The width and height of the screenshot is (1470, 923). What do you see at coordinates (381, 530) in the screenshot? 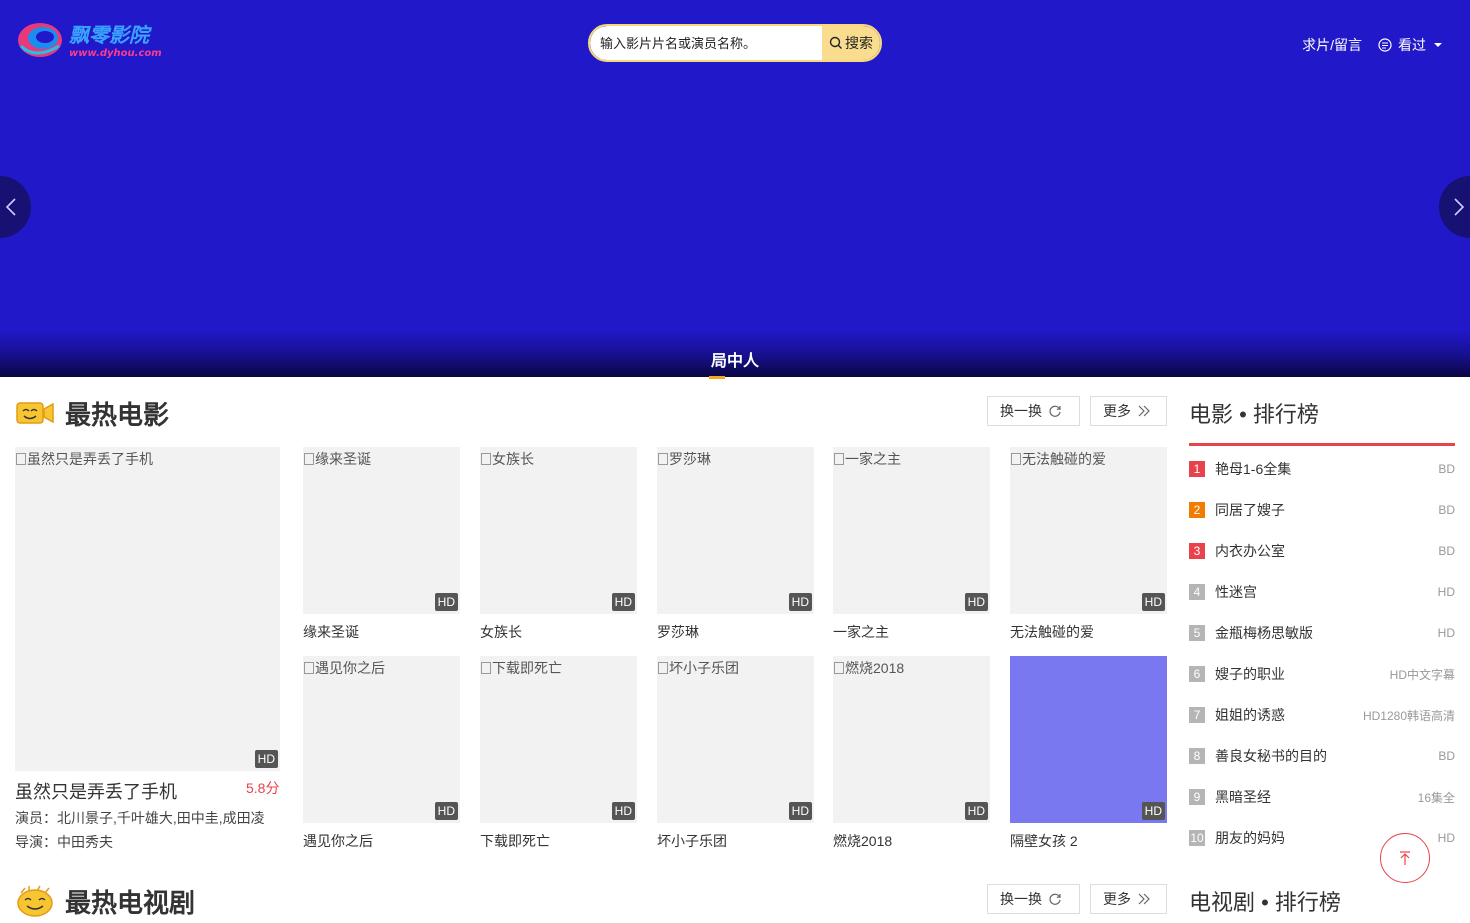
I see `movie-poster: 缘来圣诞 HD` at bounding box center [381, 530].